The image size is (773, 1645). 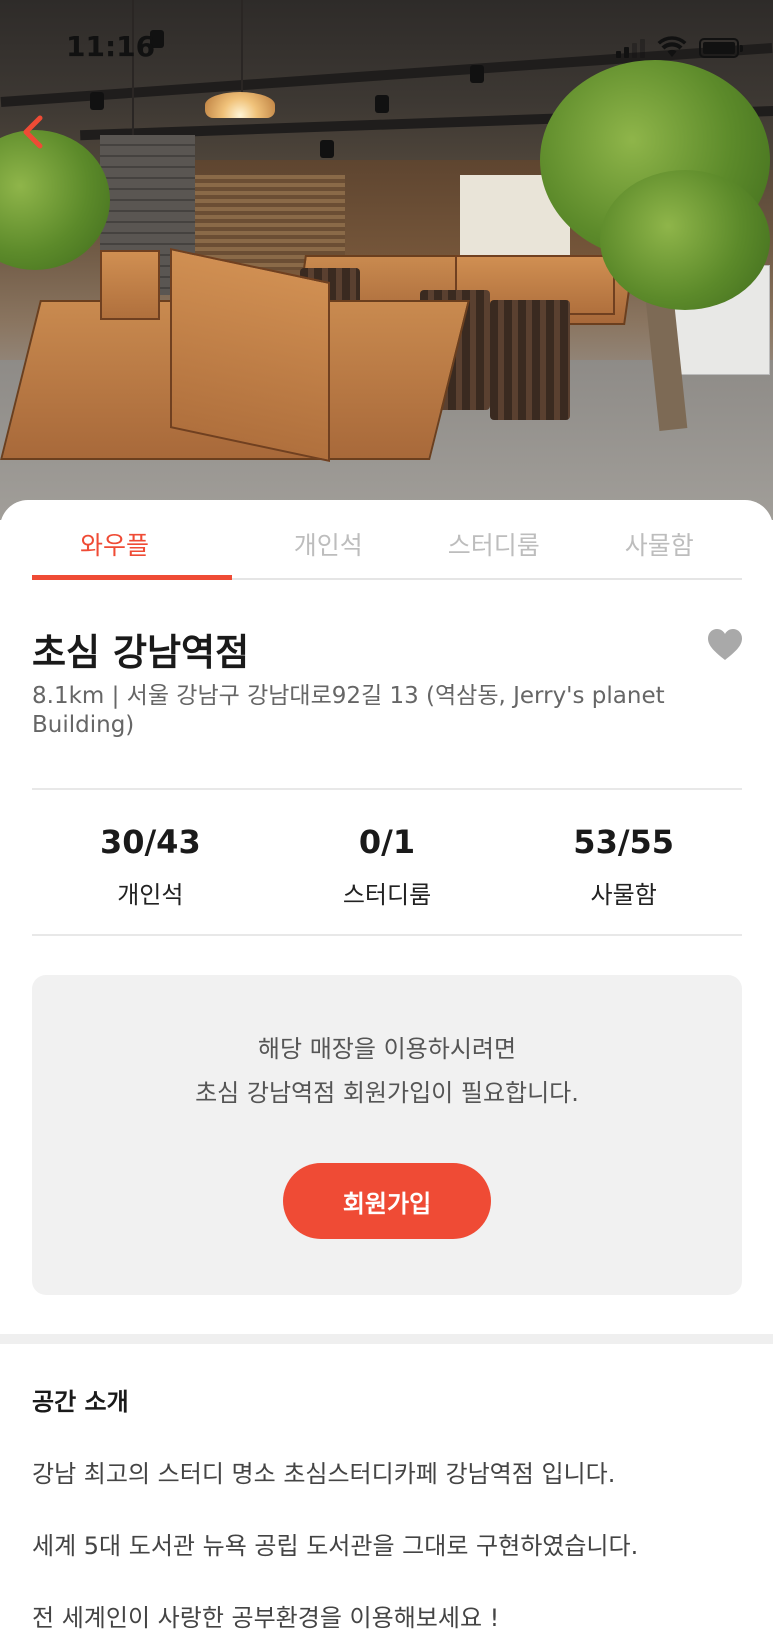 I want to click on tab-locker: 사물함, so click(x=660, y=539).